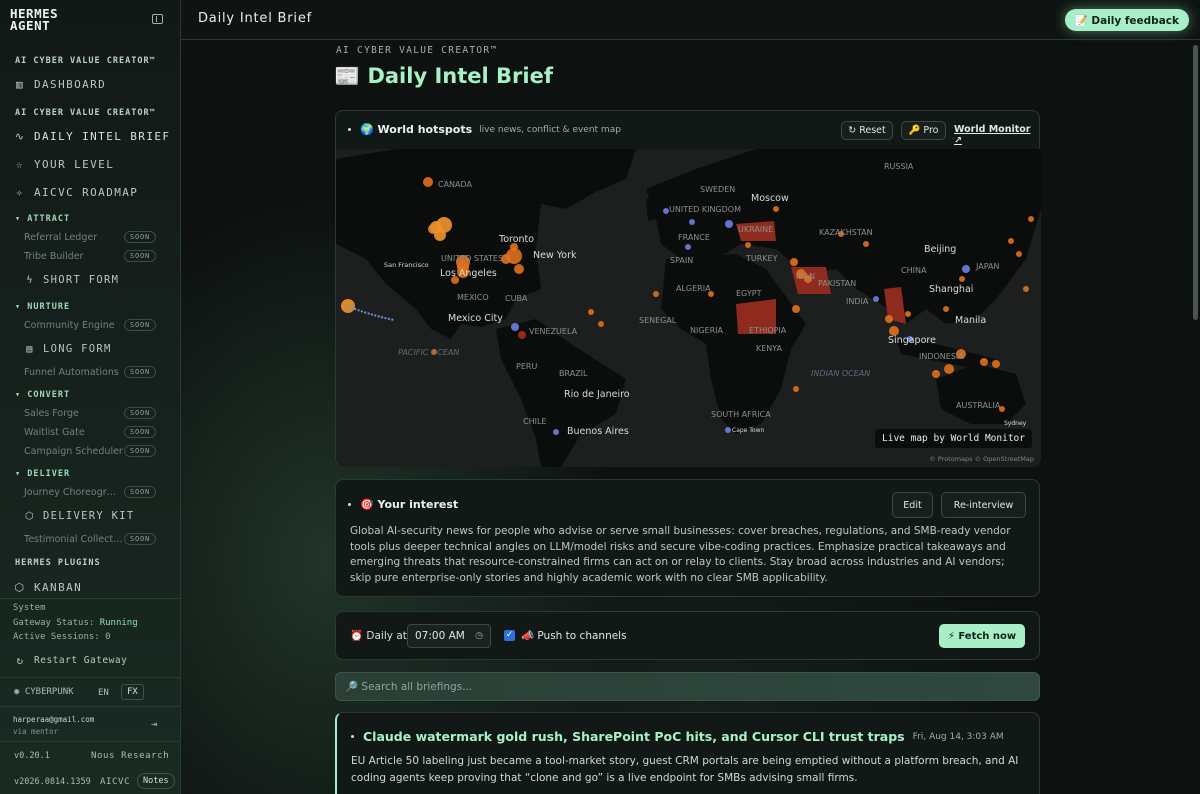 The image size is (1200, 794). Describe the element at coordinates (996, 135) in the screenshot. I see `world-monitor-link: World Monitor ↗` at that location.